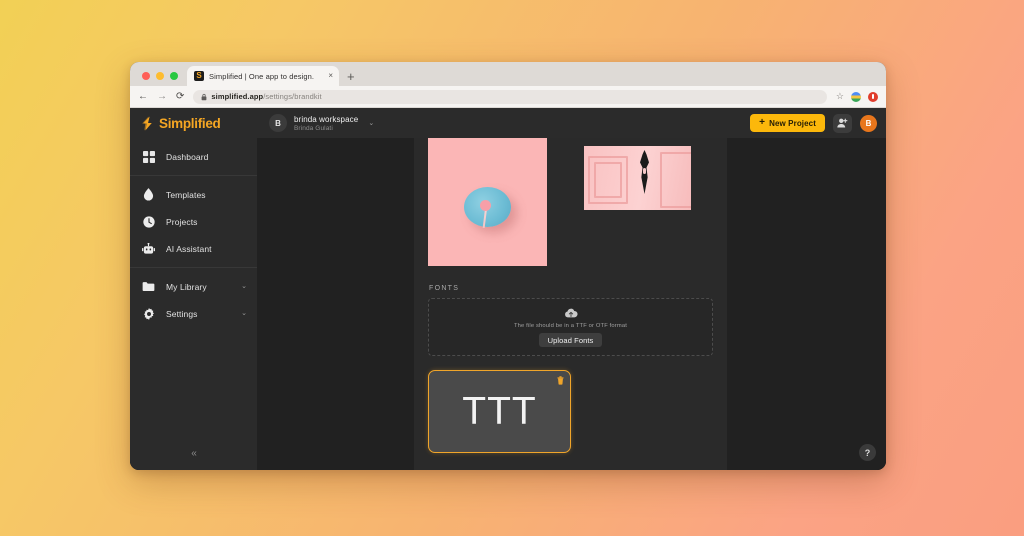 The width and height of the screenshot is (1024, 536). What do you see at coordinates (160, 76) in the screenshot?
I see `minimize-window-button` at bounding box center [160, 76].